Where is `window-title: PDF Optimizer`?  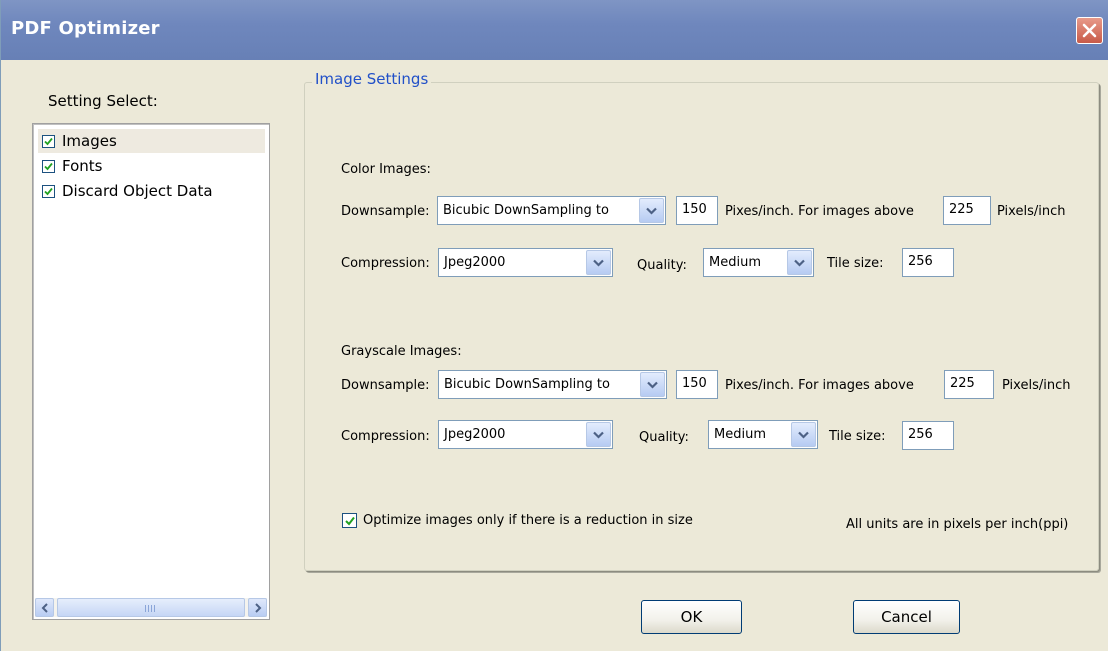 window-title: PDF Optimizer is located at coordinates (85, 28).